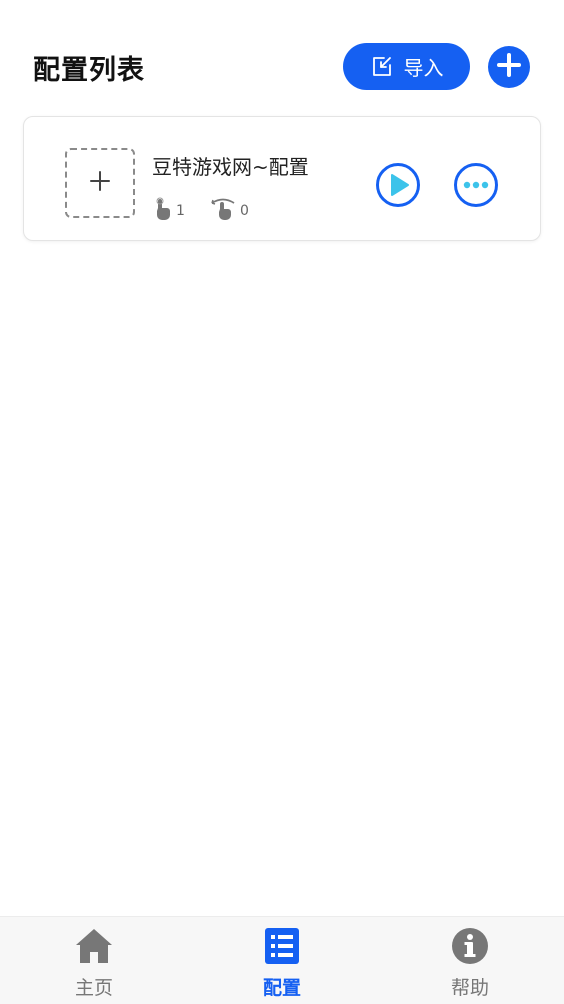 The height and width of the screenshot is (1004, 564). I want to click on more-dots-icon, so click(476, 187).